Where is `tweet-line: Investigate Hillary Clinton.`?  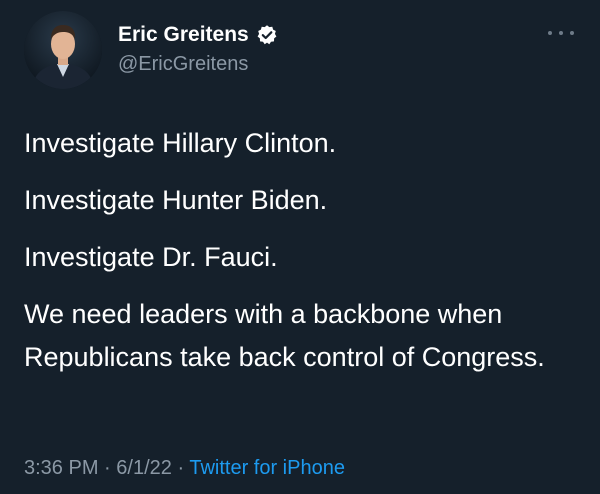
tweet-line: Investigate Hillary Clinton. is located at coordinates (180, 143).